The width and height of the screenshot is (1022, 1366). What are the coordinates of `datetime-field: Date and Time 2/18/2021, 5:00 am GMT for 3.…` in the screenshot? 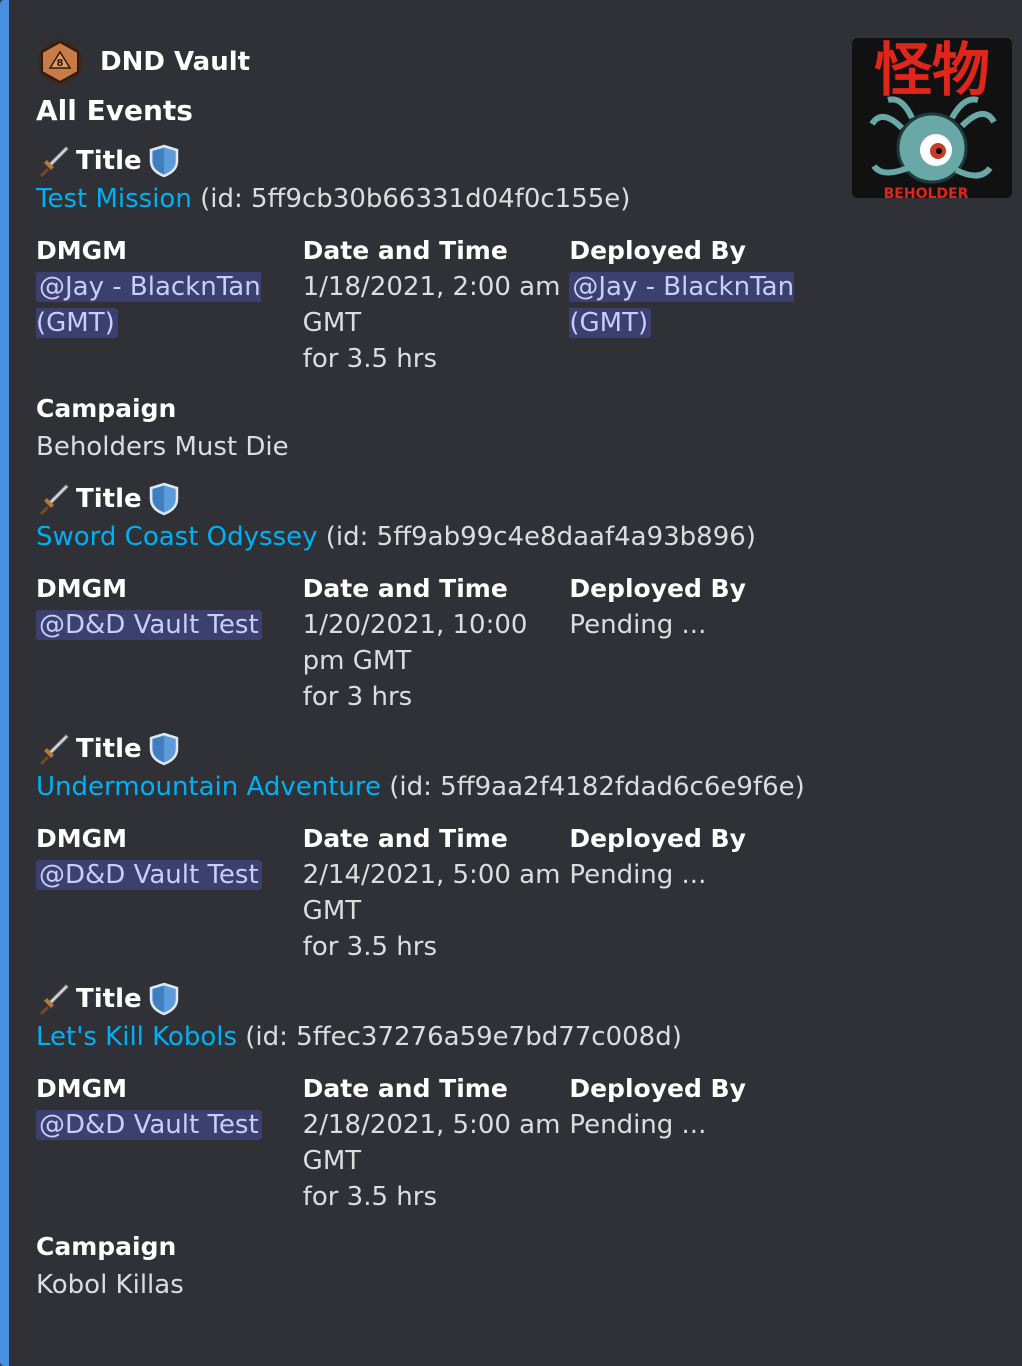 It's located at (436, 1143).